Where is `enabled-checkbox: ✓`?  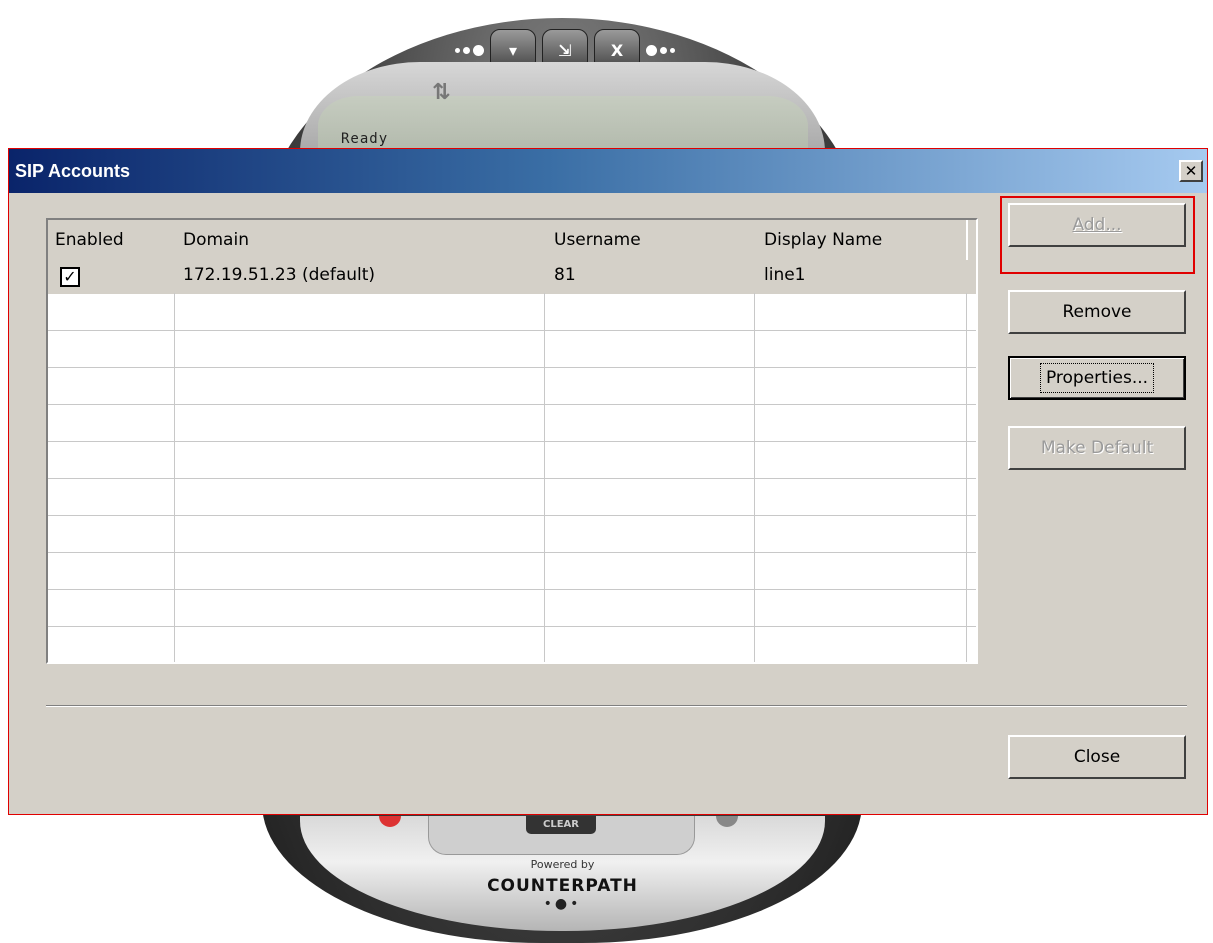 enabled-checkbox: ✓ is located at coordinates (70, 277).